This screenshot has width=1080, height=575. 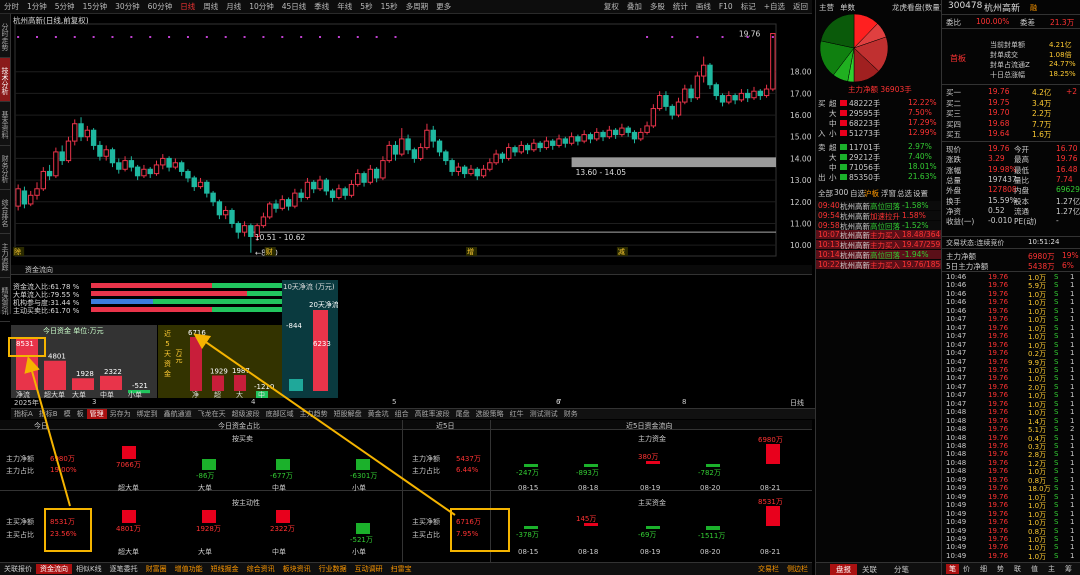 I want to click on tick-price-10: 19.76, so click(x=998, y=361).